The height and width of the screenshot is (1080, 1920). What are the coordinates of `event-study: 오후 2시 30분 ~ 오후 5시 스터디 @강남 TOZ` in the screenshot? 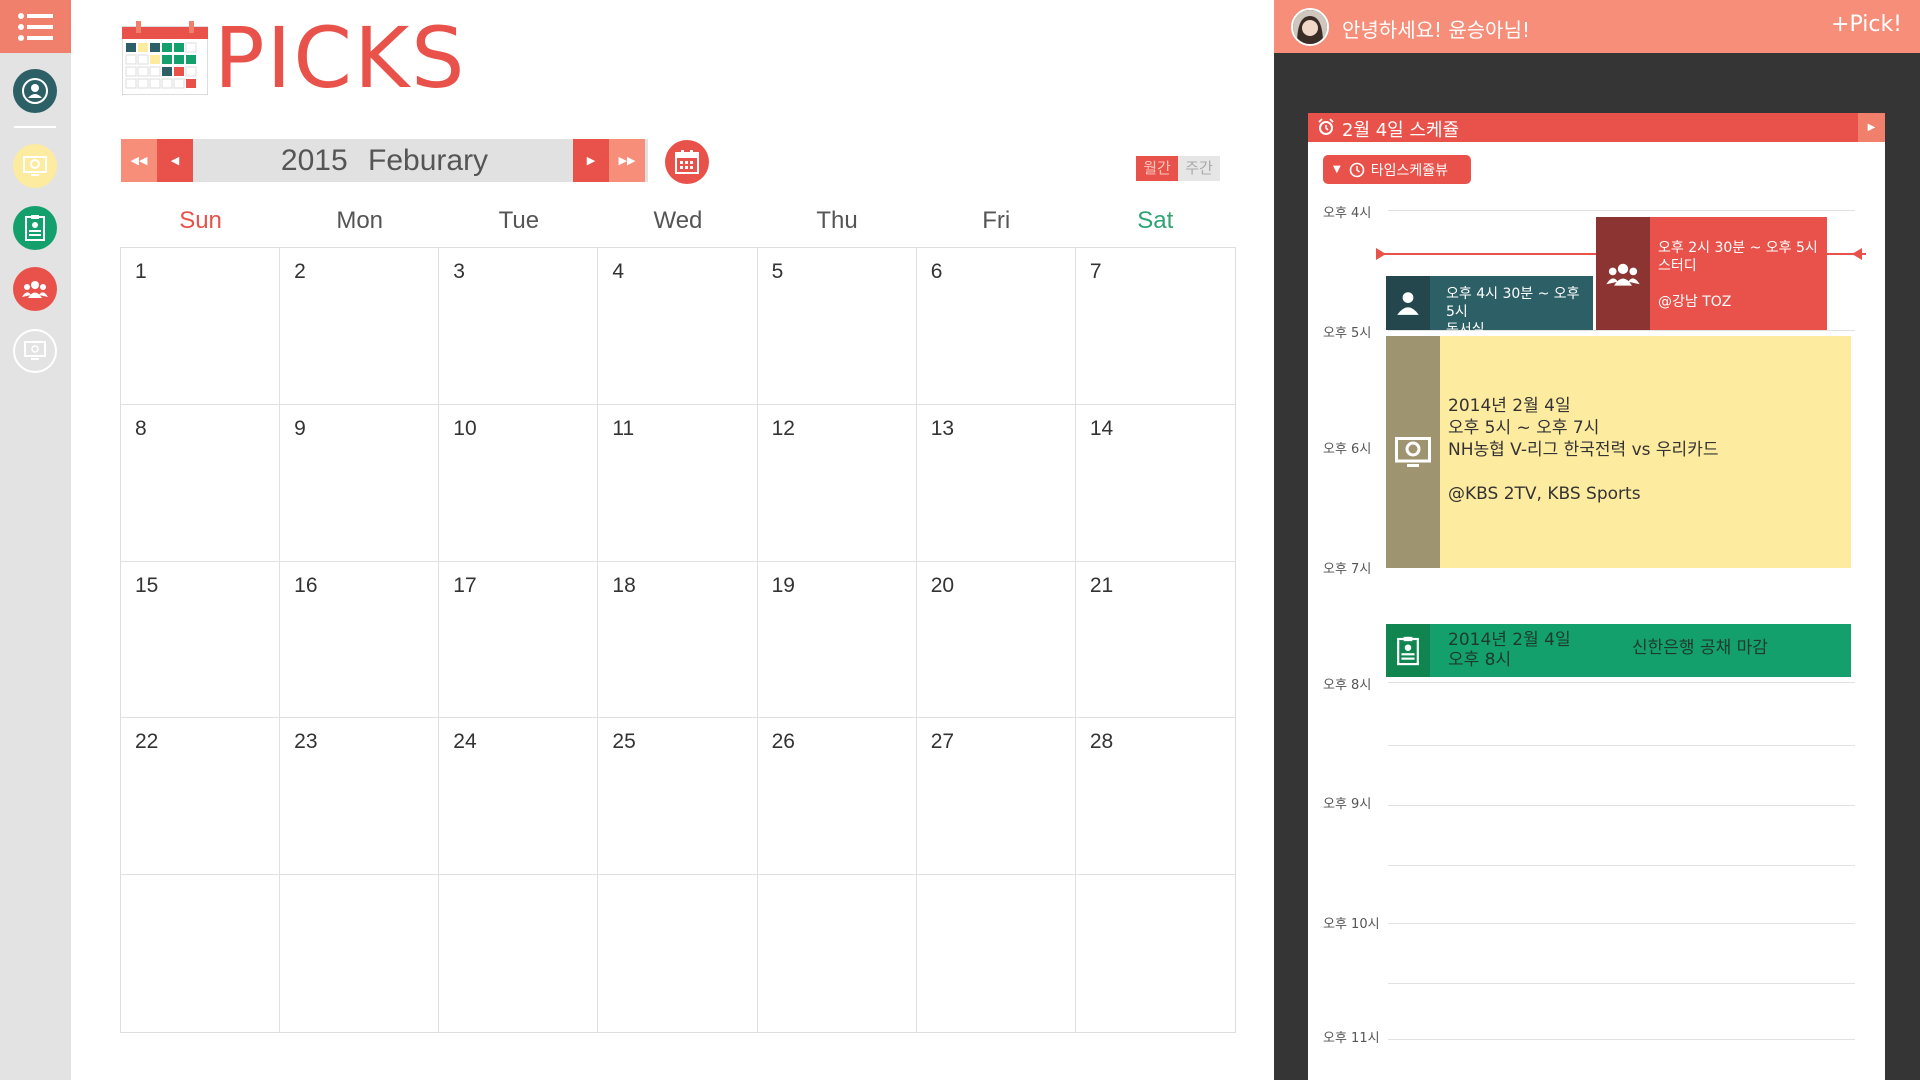 It's located at (1711, 273).